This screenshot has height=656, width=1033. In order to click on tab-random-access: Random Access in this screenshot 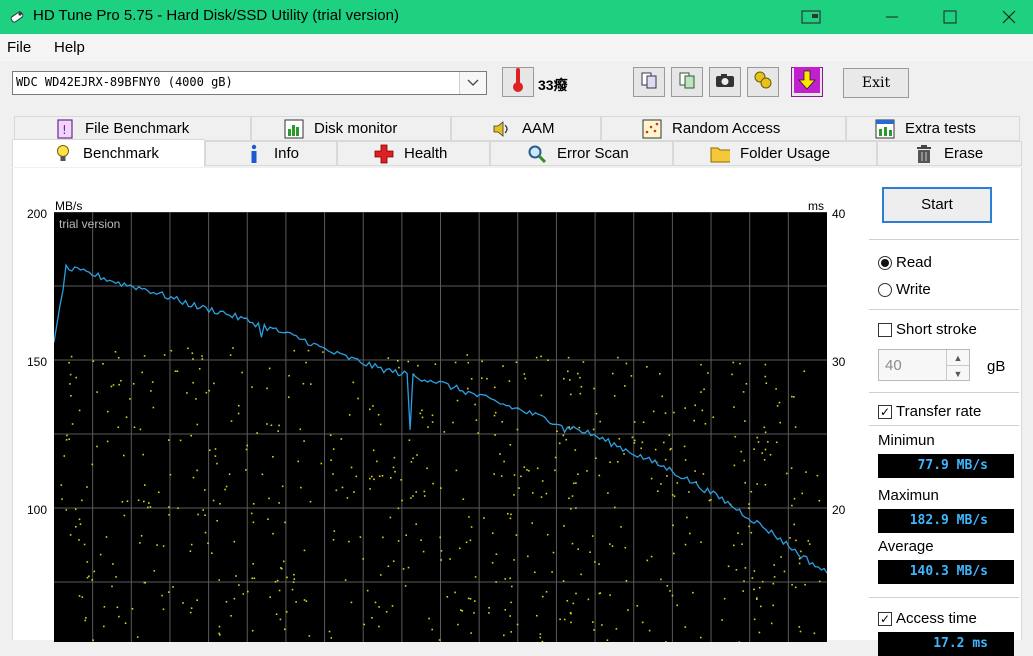, I will do `click(723, 128)`.